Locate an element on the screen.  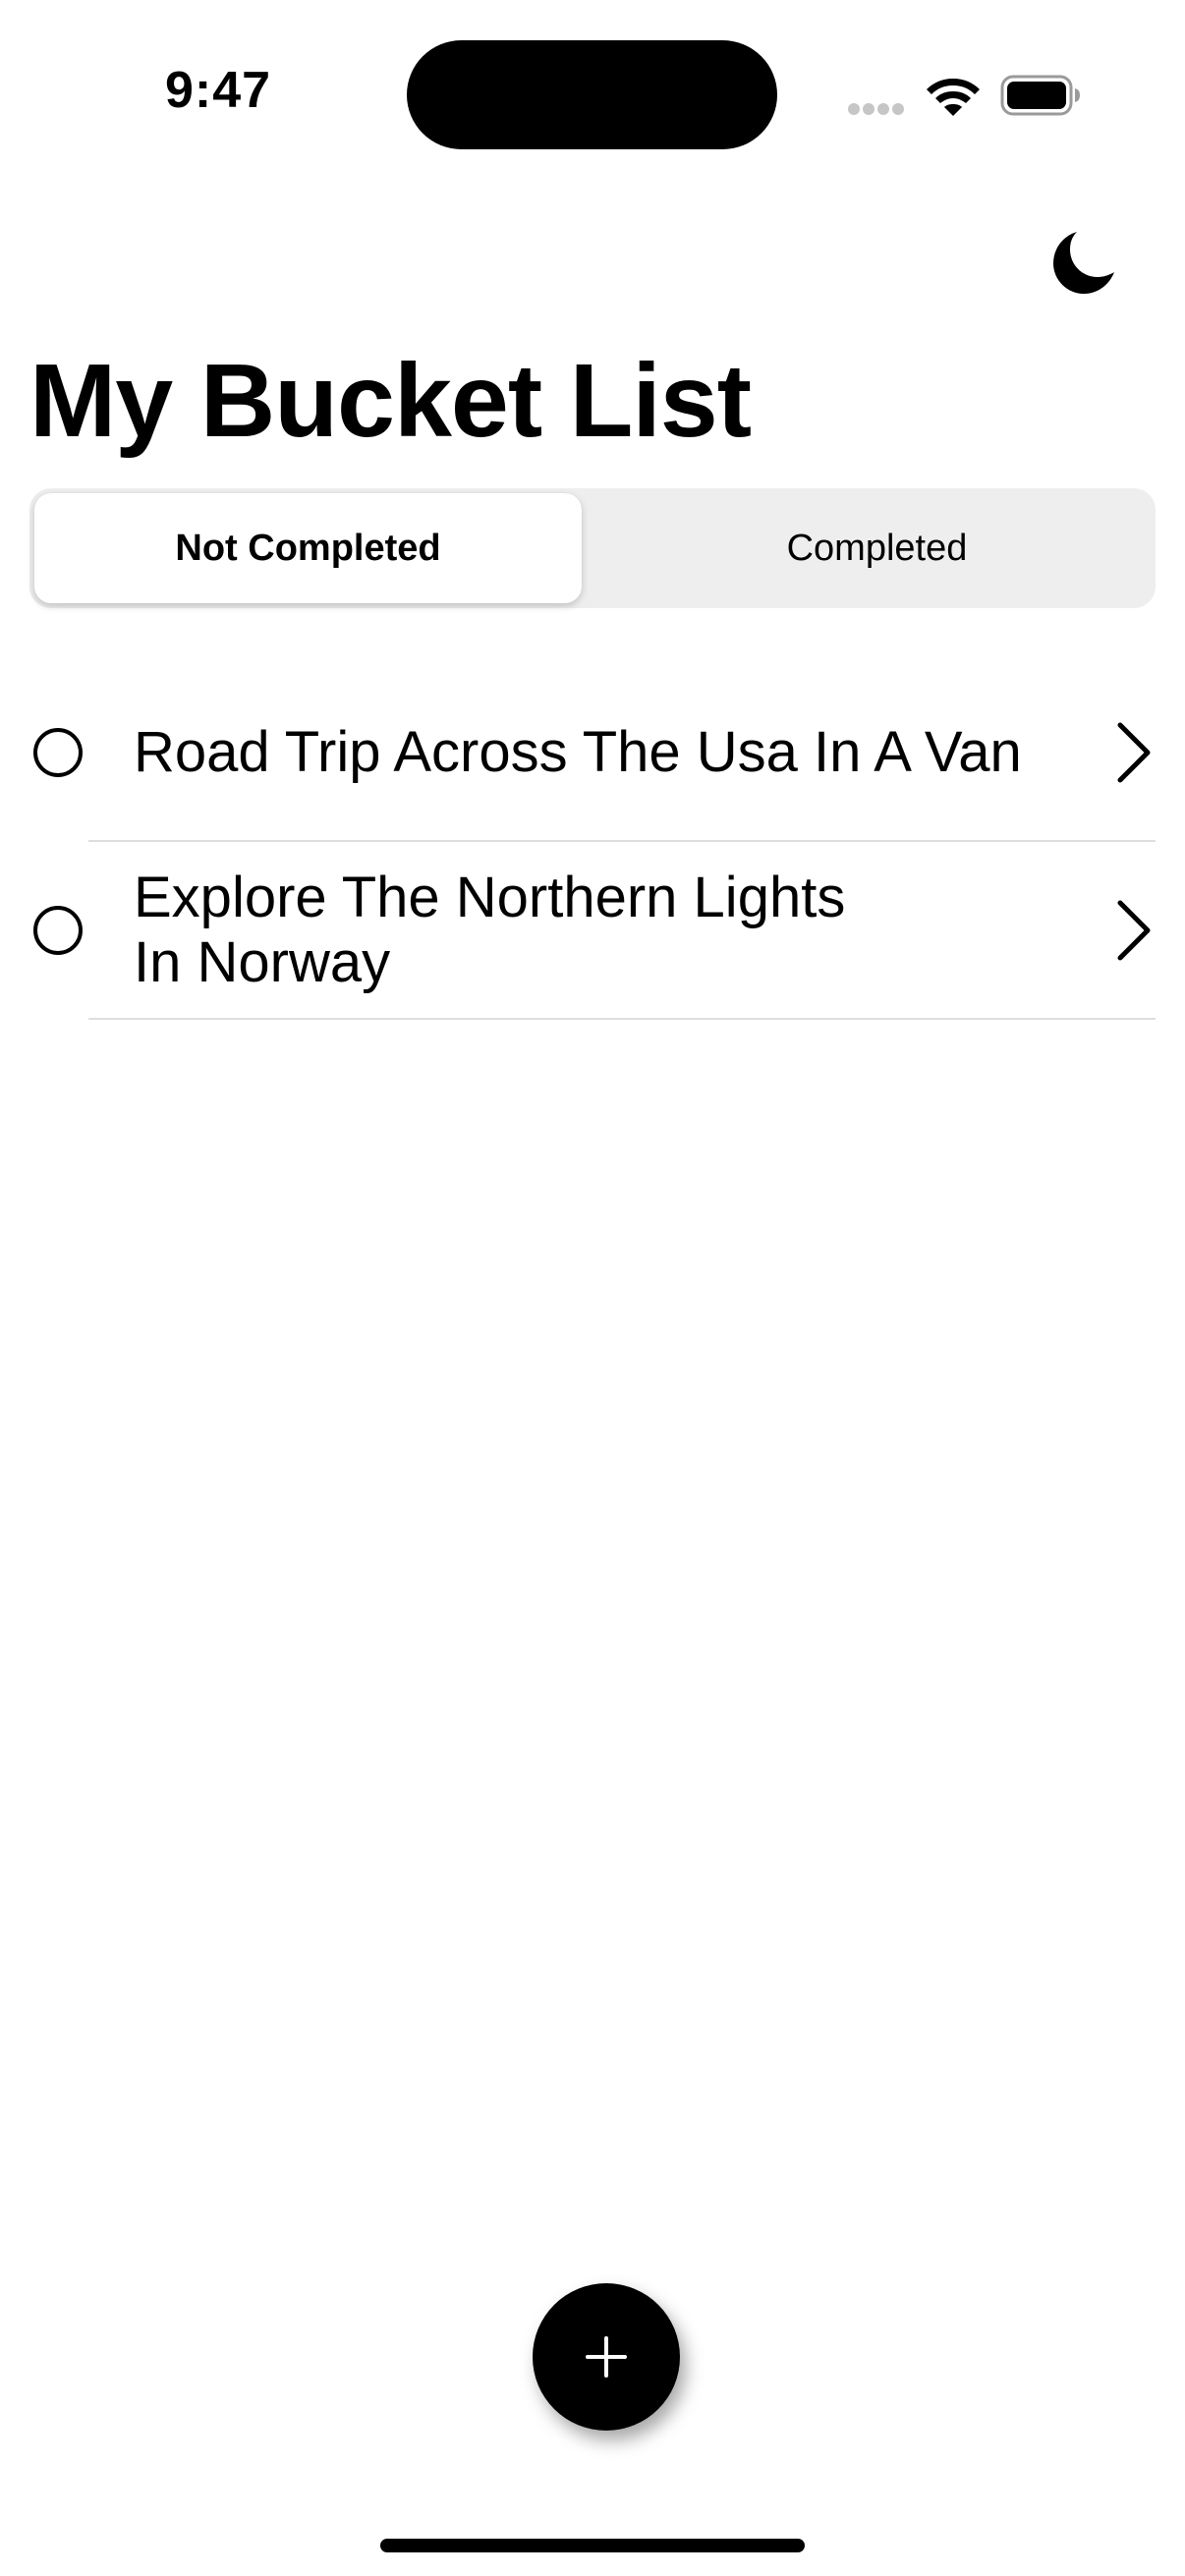
item-title: Explore The Northern Lights In Norway is located at coordinates (490, 930).